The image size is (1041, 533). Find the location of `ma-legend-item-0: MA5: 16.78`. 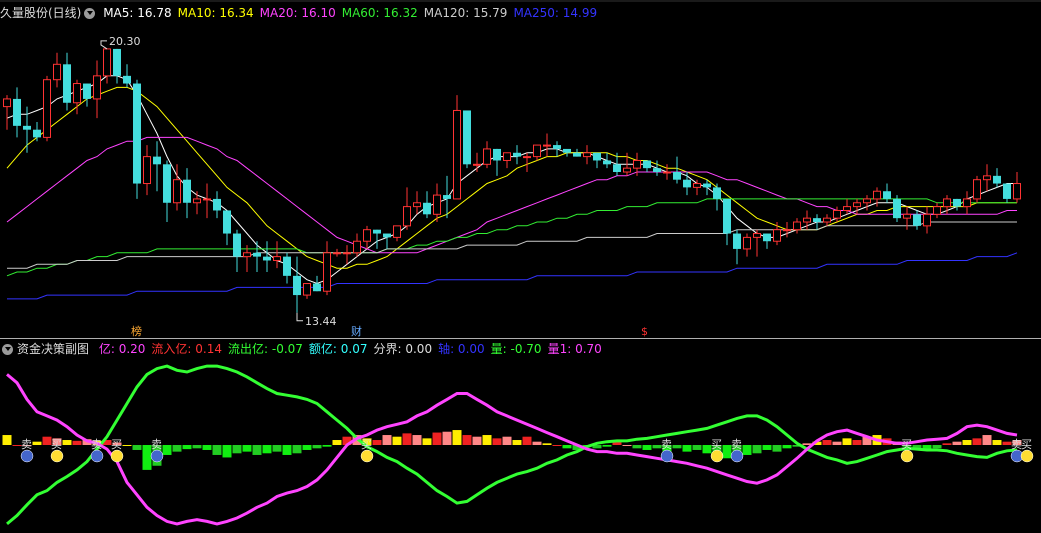

ma-legend-item-0: MA5: 16.78 is located at coordinates (137, 13).